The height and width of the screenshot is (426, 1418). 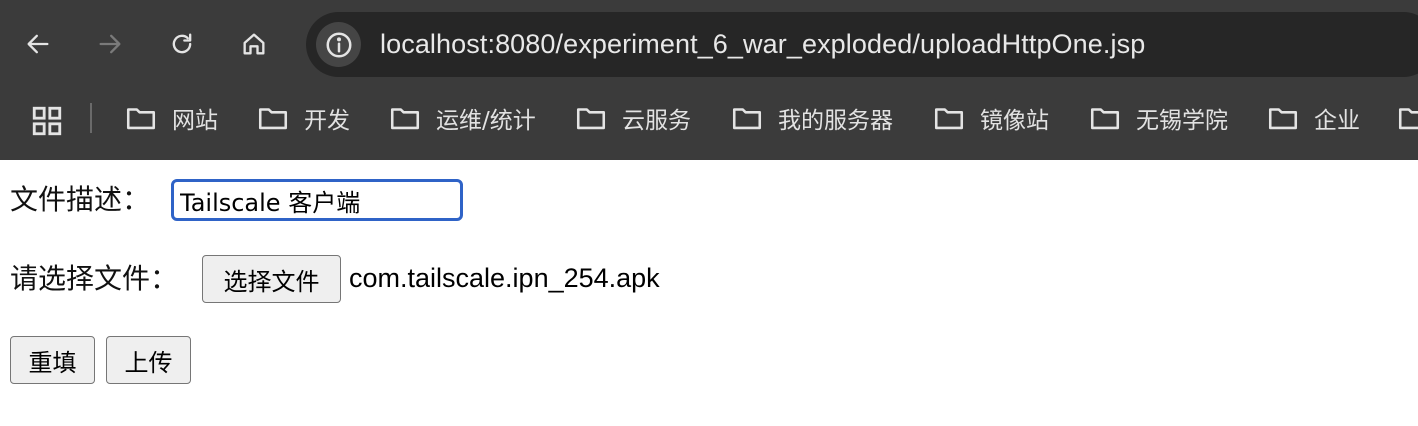 What do you see at coordinates (171, 118) in the screenshot?
I see `bookmark-folder-websites: 网站` at bounding box center [171, 118].